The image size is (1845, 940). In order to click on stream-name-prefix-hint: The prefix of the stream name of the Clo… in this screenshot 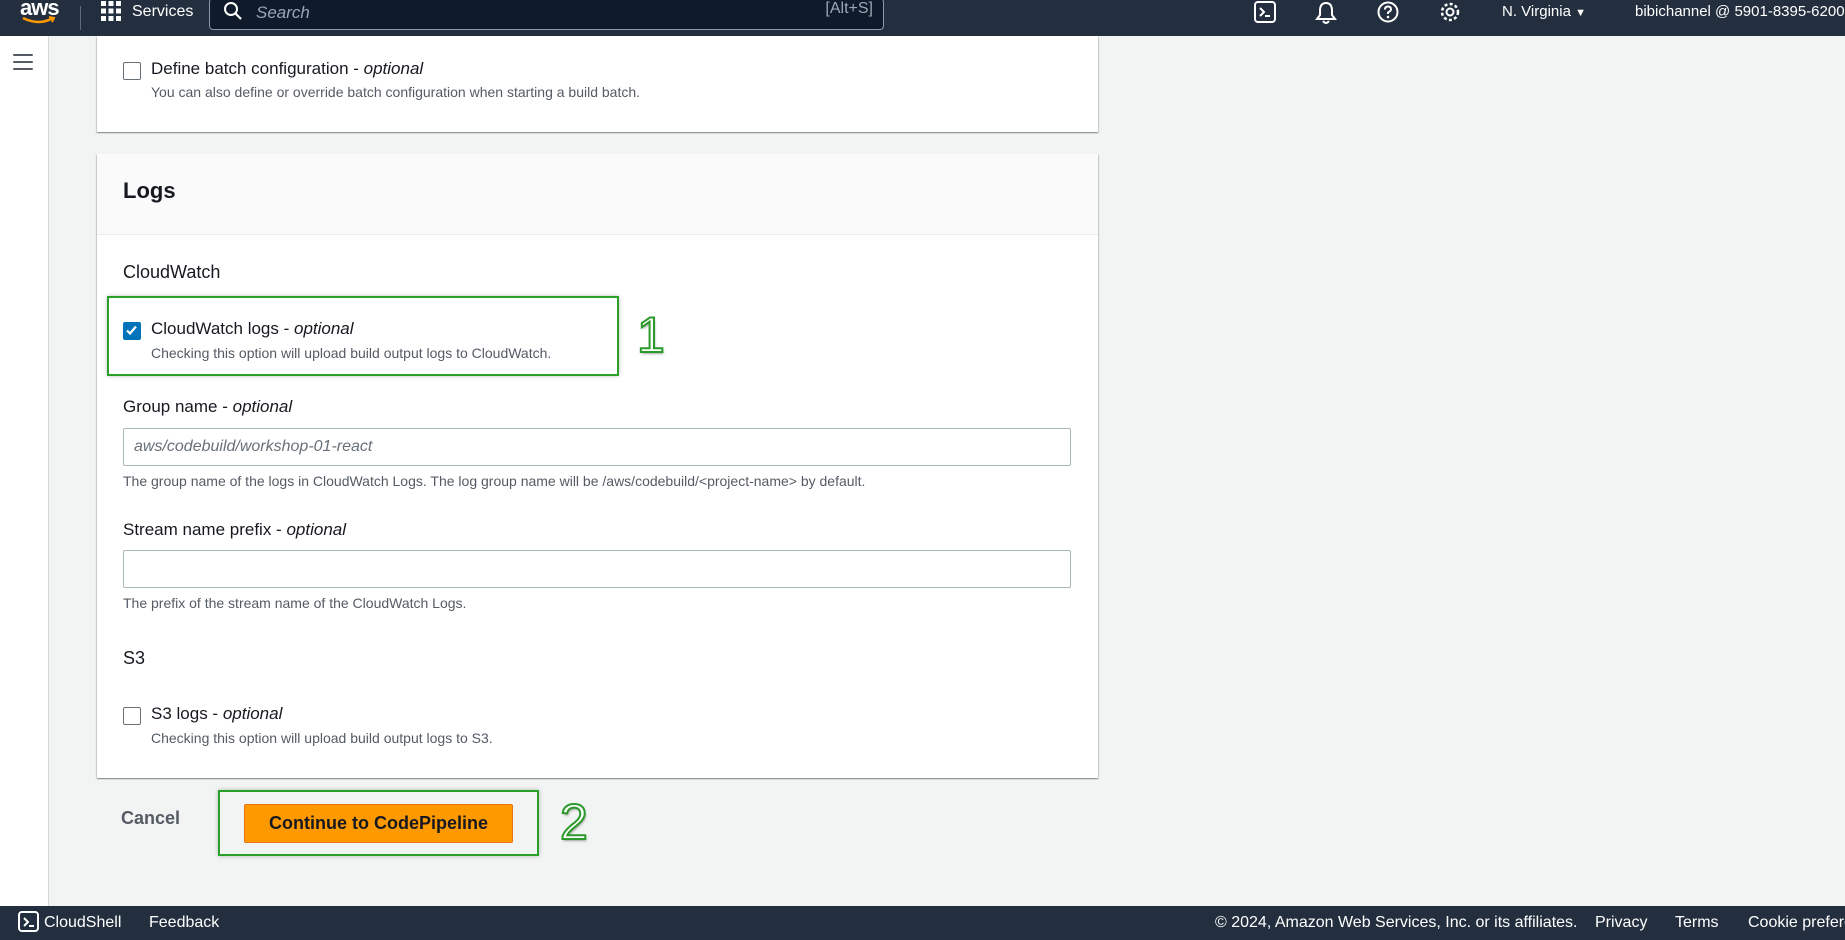, I will do `click(295, 603)`.